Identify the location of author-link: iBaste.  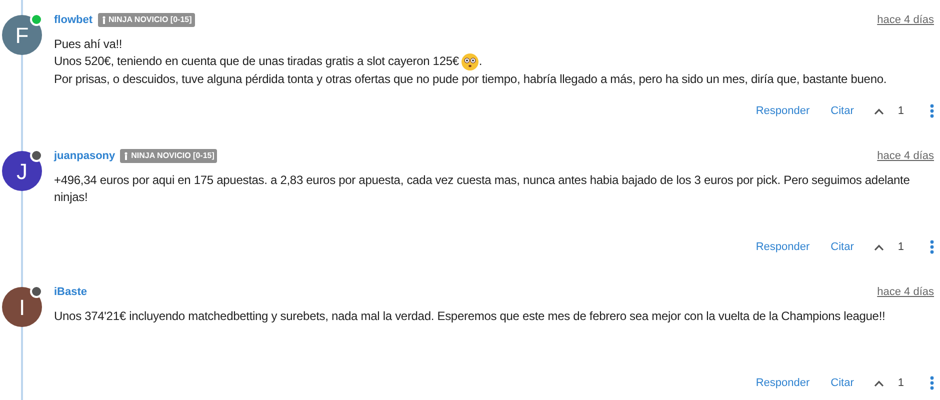
(71, 292).